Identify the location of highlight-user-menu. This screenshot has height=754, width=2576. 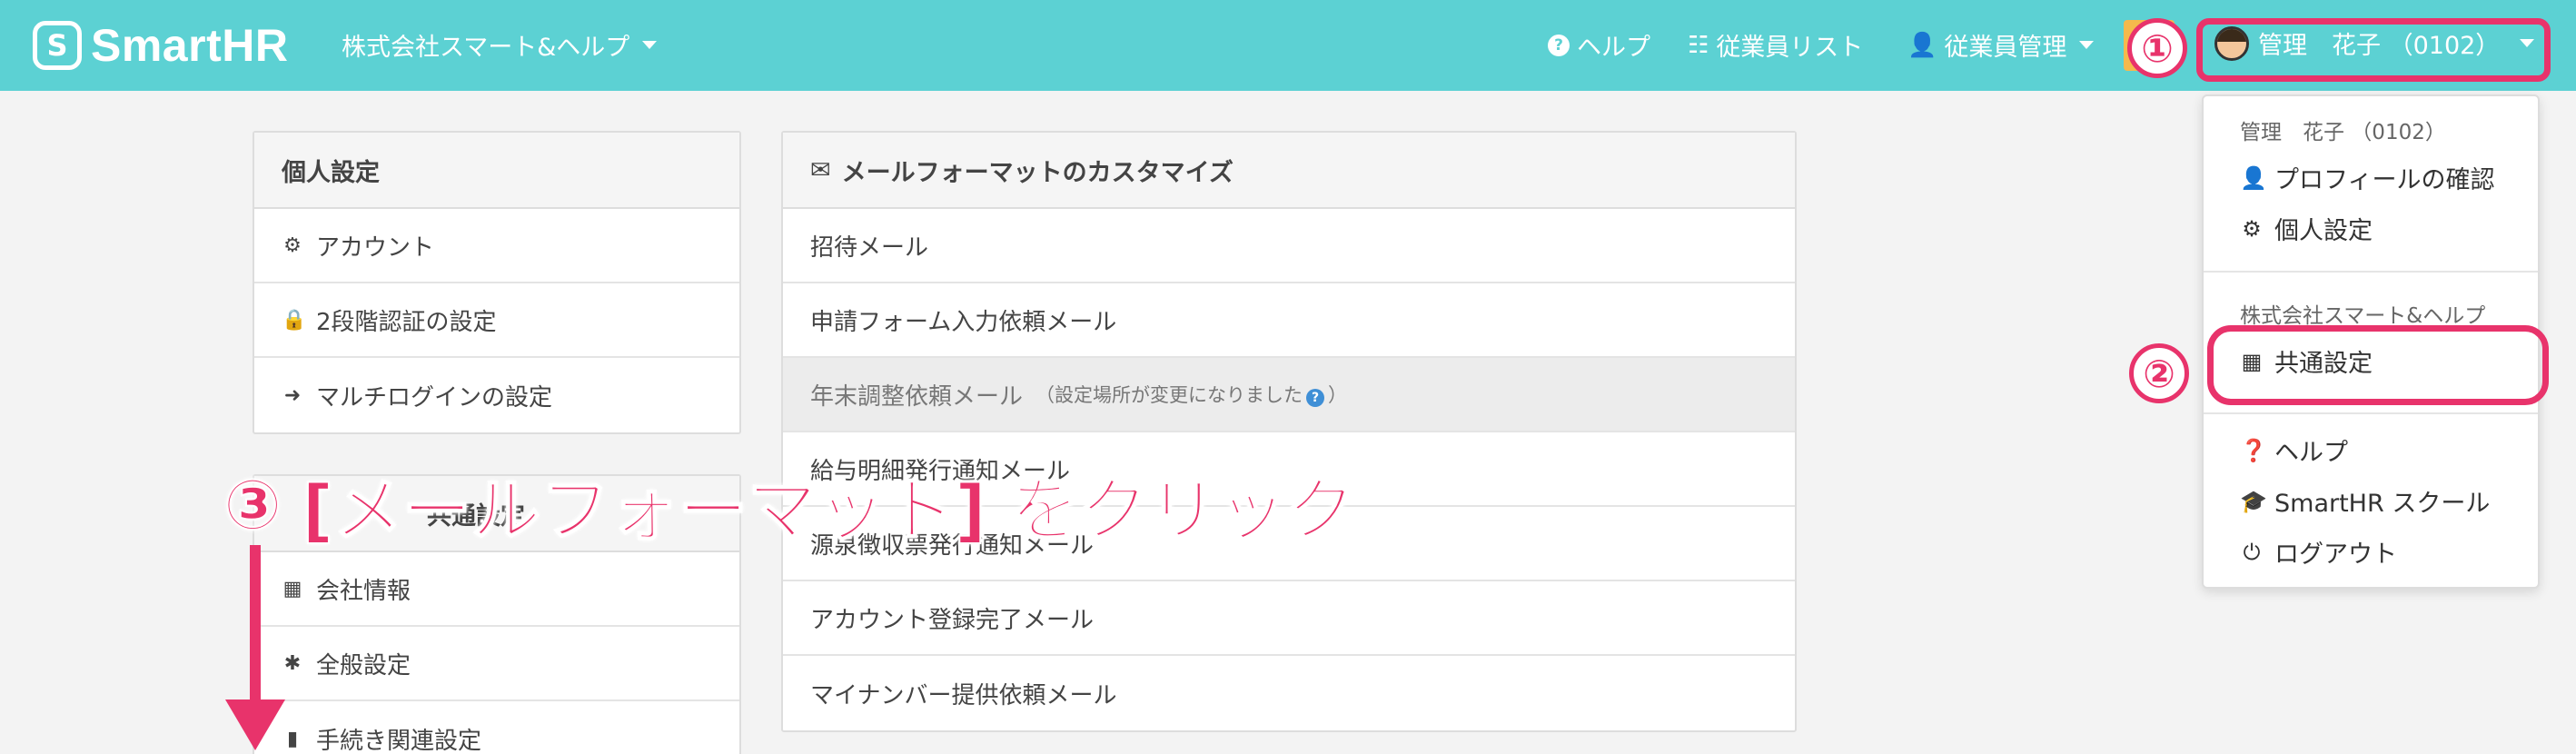
(2373, 50).